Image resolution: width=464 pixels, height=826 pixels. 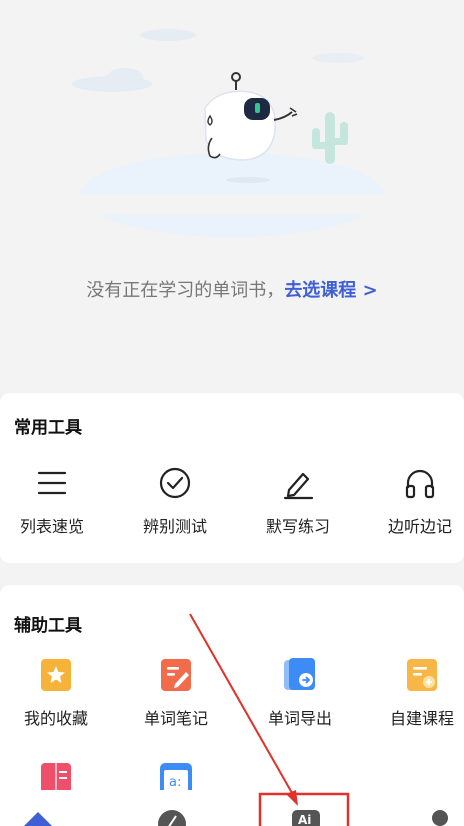 What do you see at coordinates (185, 290) in the screenshot?
I see `empty-state-text: 没有正在学习的单词书，` at bounding box center [185, 290].